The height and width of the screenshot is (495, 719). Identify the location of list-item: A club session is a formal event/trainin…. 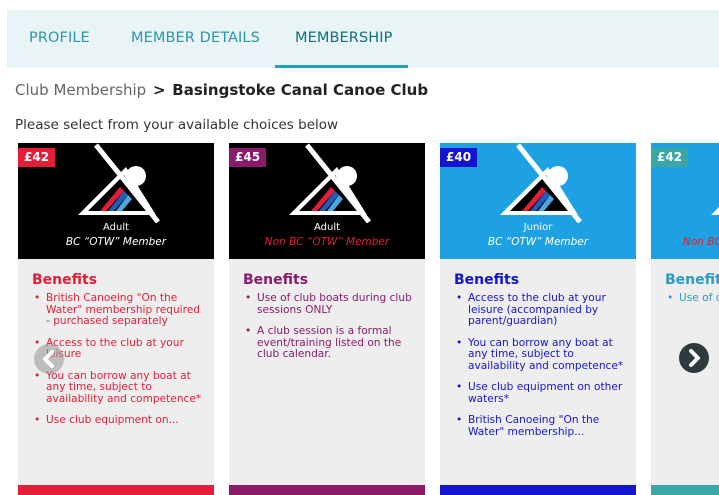
(330, 343).